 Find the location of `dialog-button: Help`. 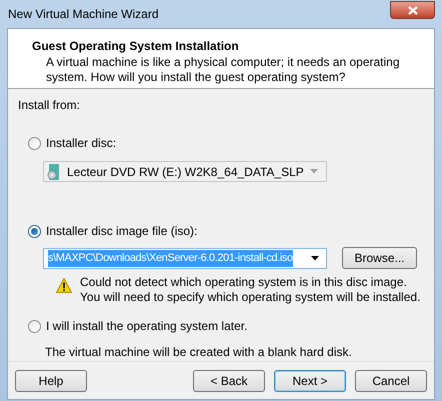

dialog-button: Help is located at coordinates (51, 381).